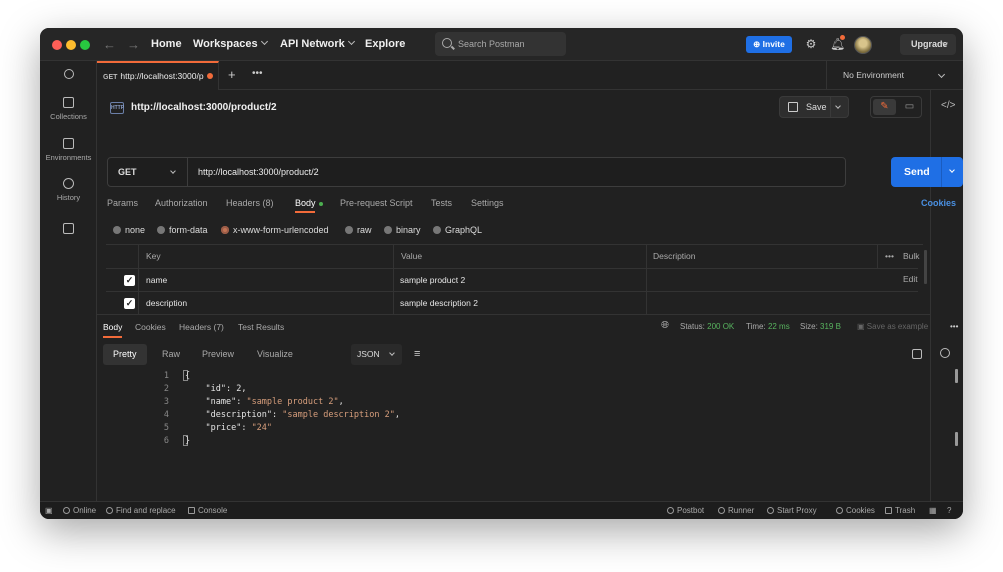 The image size is (1003, 572). I want to click on save-button: Save, so click(805, 107).